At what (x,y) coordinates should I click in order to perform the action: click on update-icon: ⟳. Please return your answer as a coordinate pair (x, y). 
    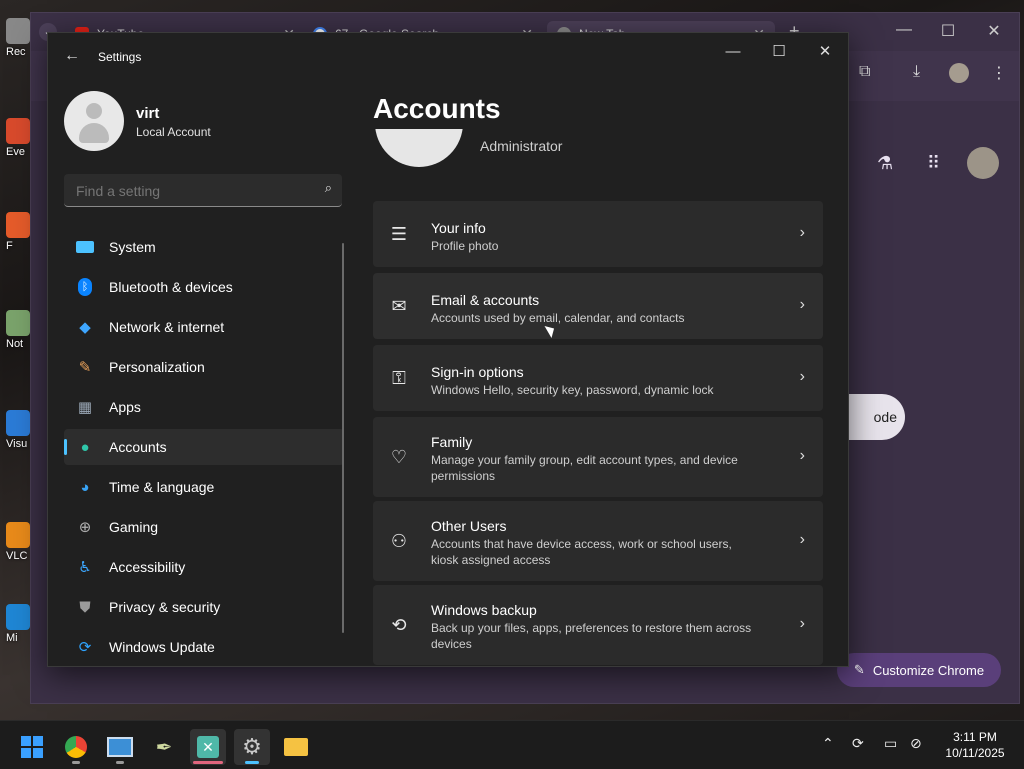
    Looking at the image, I should click on (85, 647).